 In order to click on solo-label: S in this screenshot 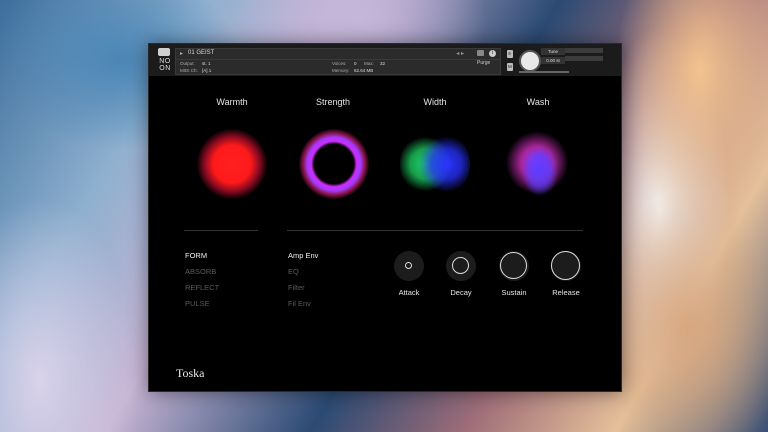, I will do `click(510, 53)`.